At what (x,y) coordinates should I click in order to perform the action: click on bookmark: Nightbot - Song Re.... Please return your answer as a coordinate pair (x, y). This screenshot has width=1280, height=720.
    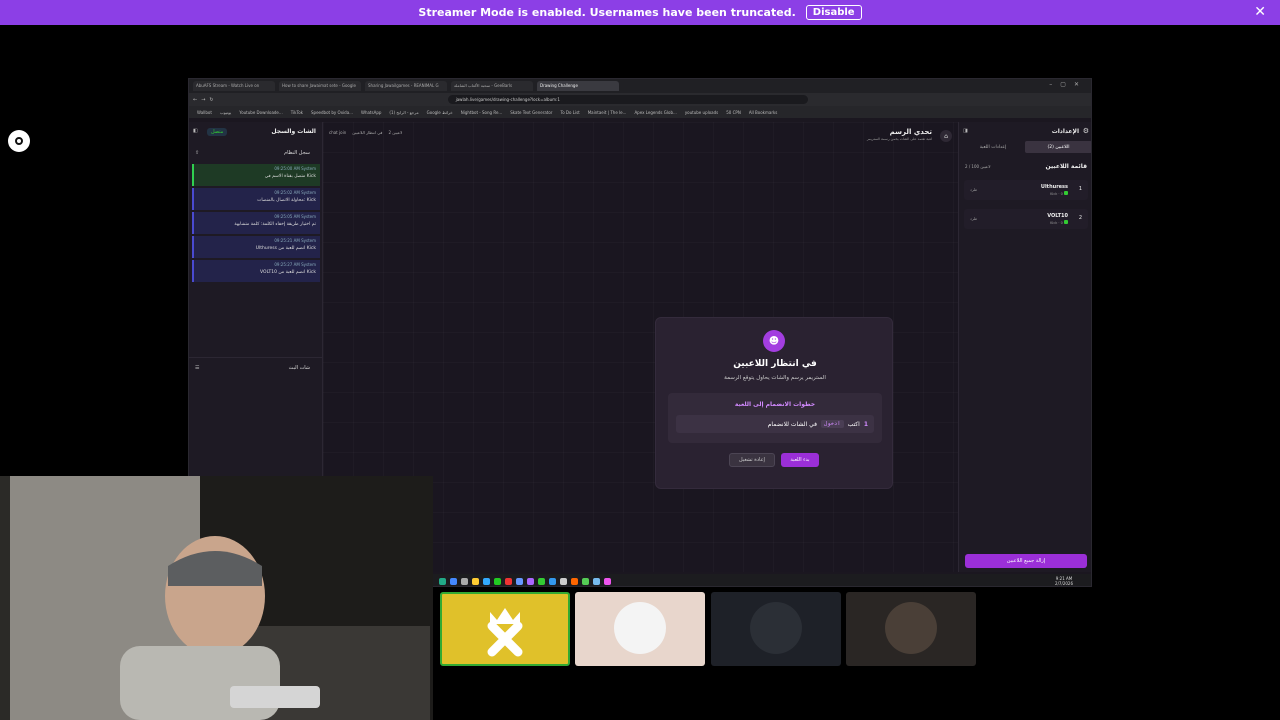
    Looking at the image, I should click on (482, 112).